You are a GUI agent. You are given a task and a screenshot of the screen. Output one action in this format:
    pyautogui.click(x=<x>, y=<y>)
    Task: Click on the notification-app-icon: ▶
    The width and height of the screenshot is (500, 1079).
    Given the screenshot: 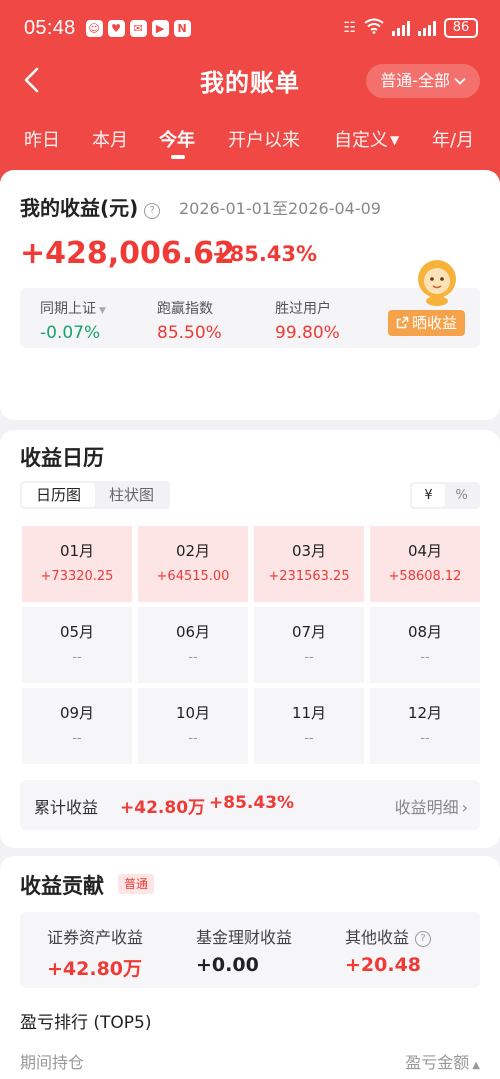 What is the action you would take?
    pyautogui.click(x=160, y=28)
    